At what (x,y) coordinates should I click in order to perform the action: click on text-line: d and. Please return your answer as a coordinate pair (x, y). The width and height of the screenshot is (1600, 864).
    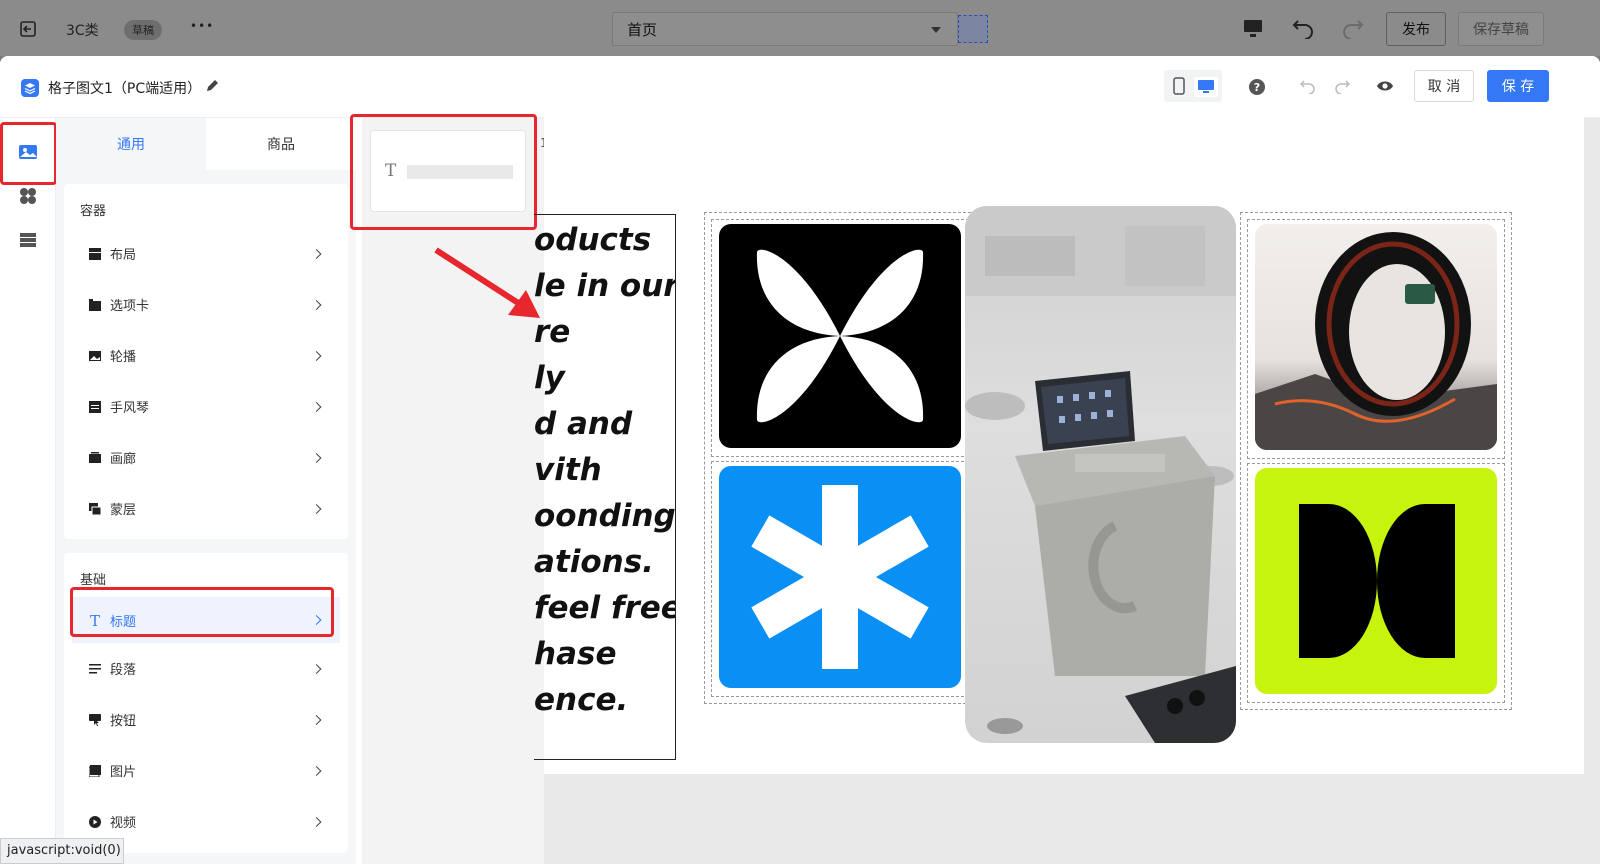
    Looking at the image, I should click on (583, 424).